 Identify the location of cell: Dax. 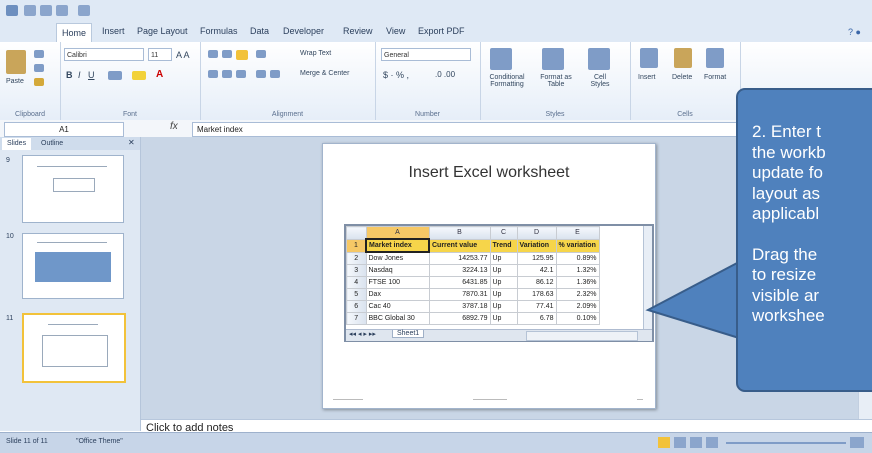
(397, 294).